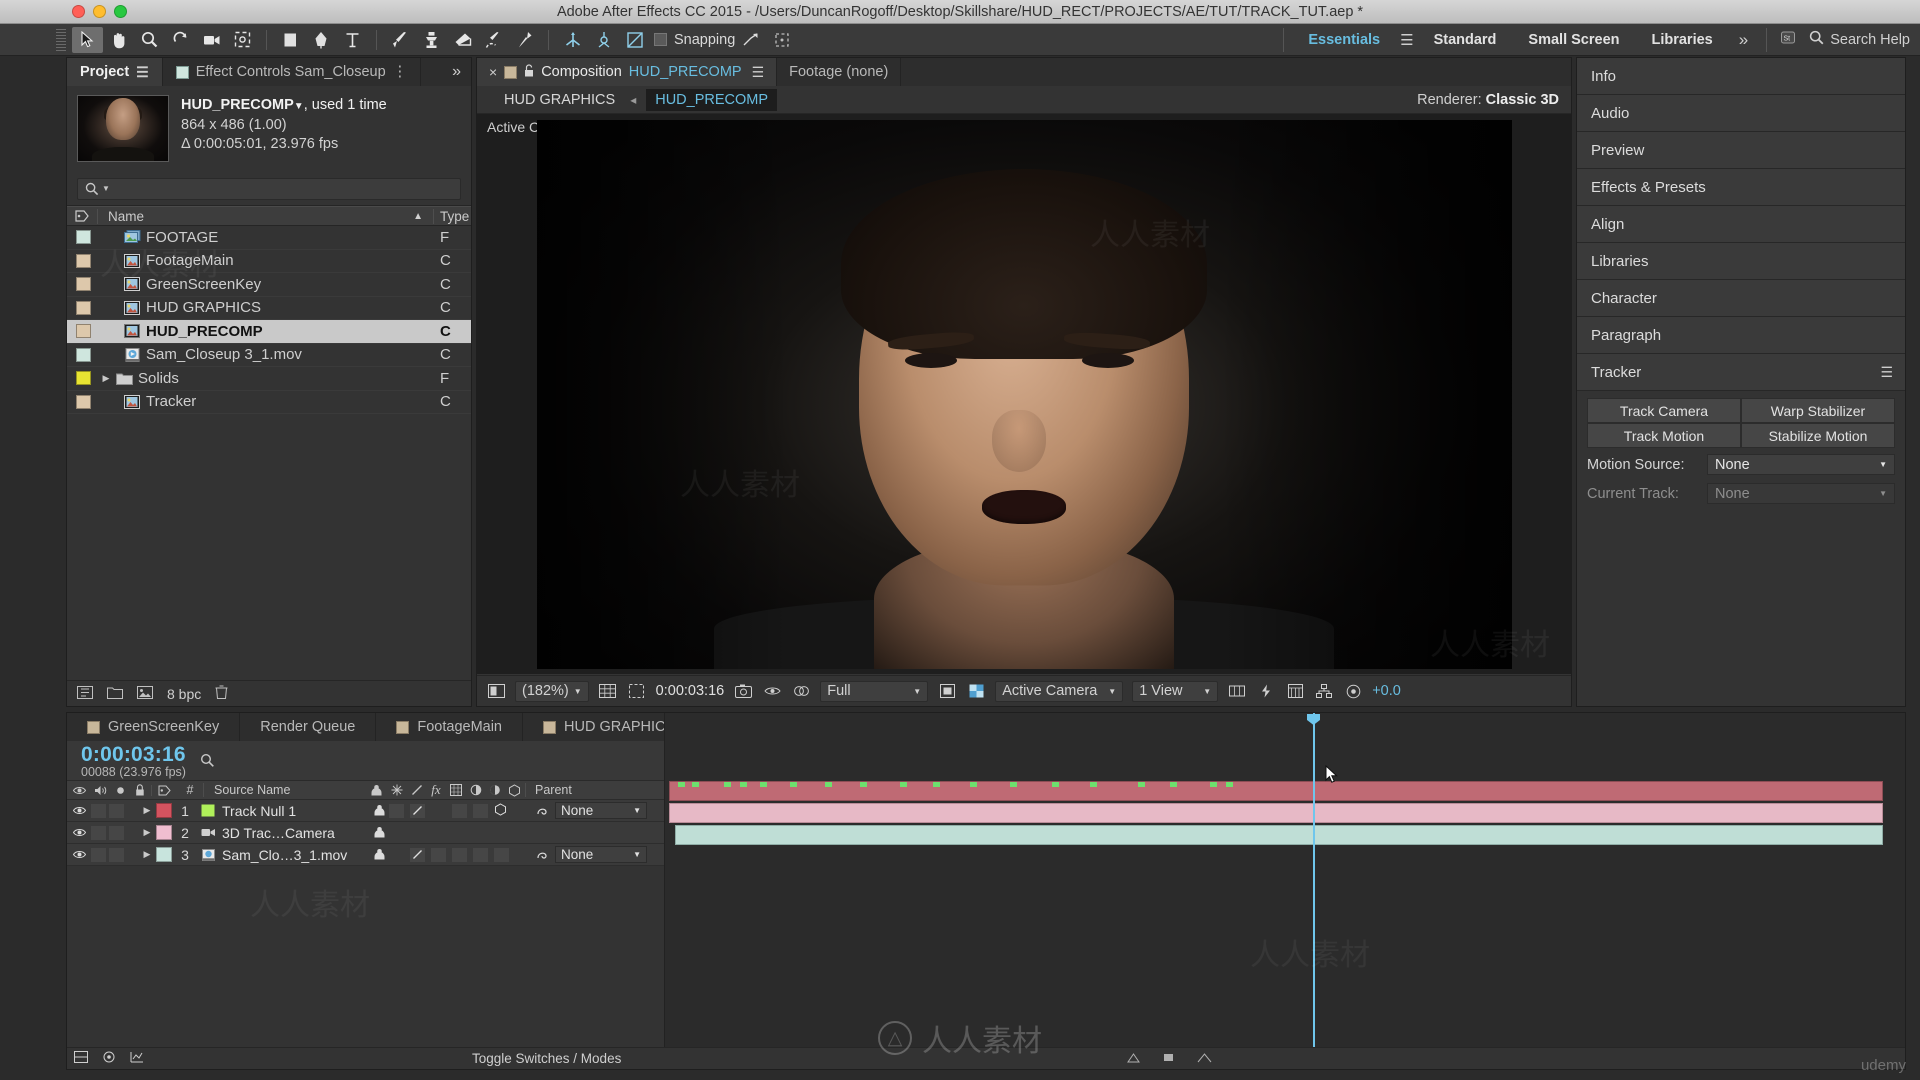  I want to click on layer-audio-toggle, so click(98, 854).